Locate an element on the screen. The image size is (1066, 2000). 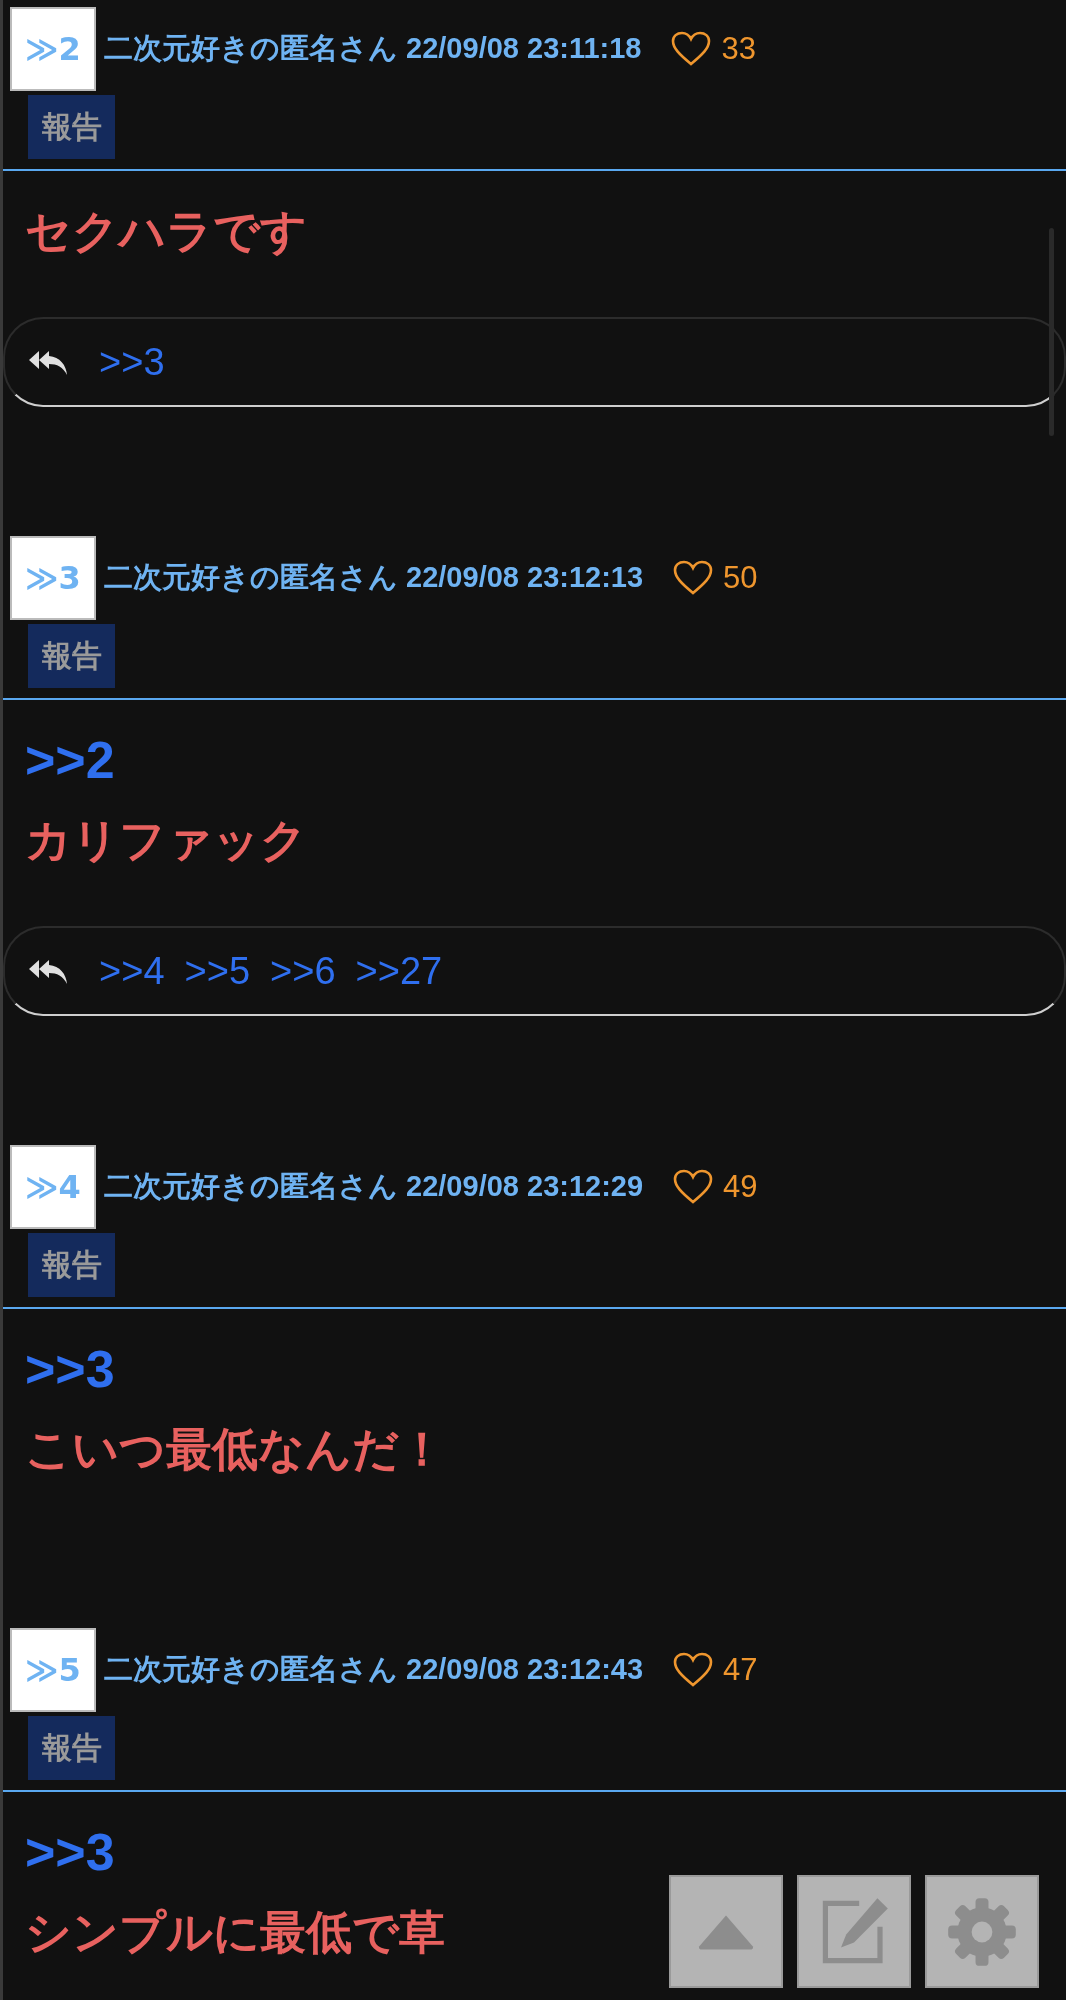
post-author-date: 二次元好きの匿名さん 22/09/08 23:12:13 is located at coordinates (374, 577).